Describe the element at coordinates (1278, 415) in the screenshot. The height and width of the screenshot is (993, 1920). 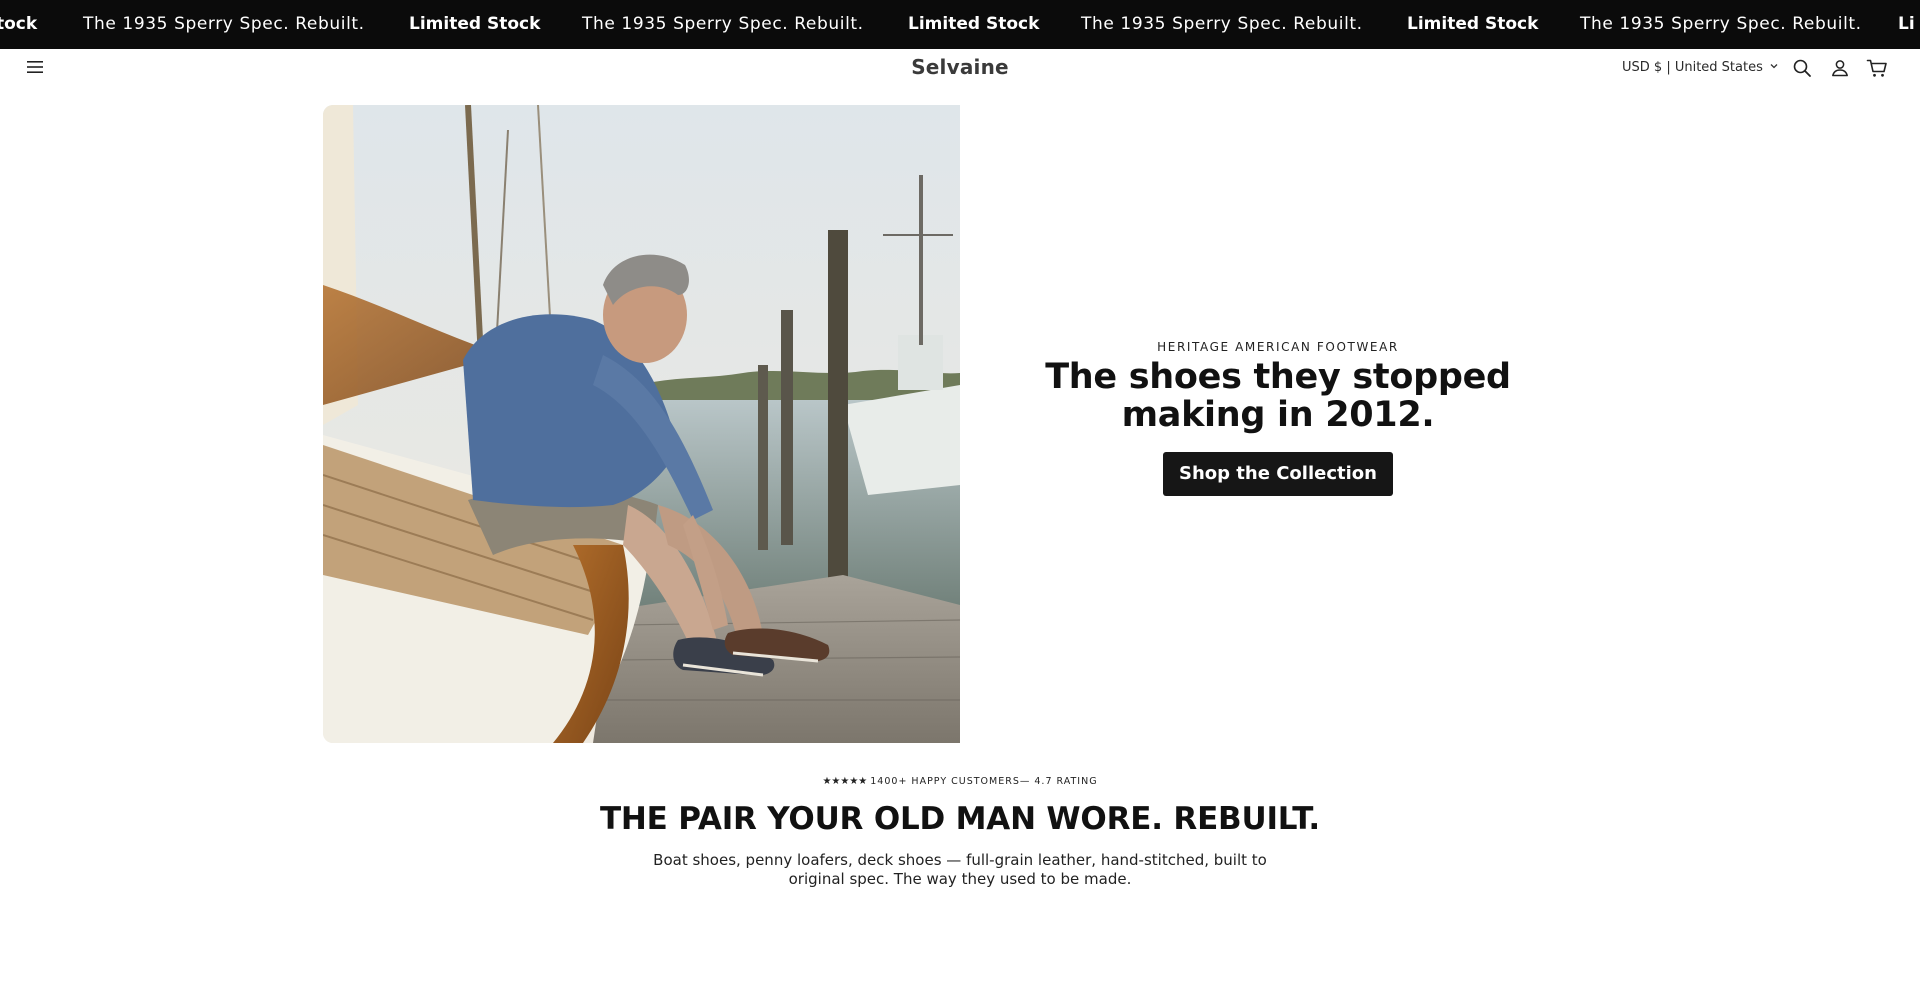
I see `hero-headline-line: making in 2012.` at that location.